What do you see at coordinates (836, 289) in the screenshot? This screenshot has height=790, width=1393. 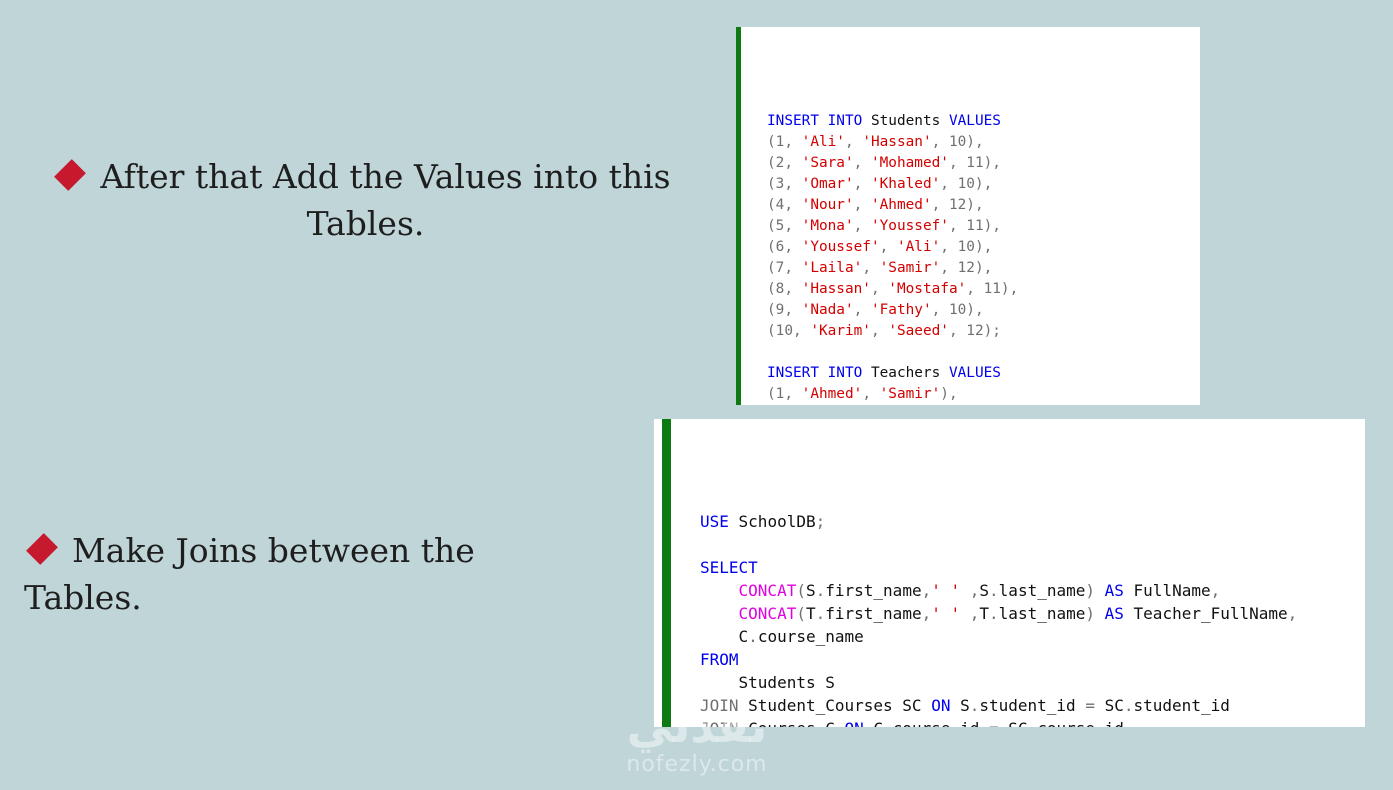 I see `code-token: 'Hassan'` at bounding box center [836, 289].